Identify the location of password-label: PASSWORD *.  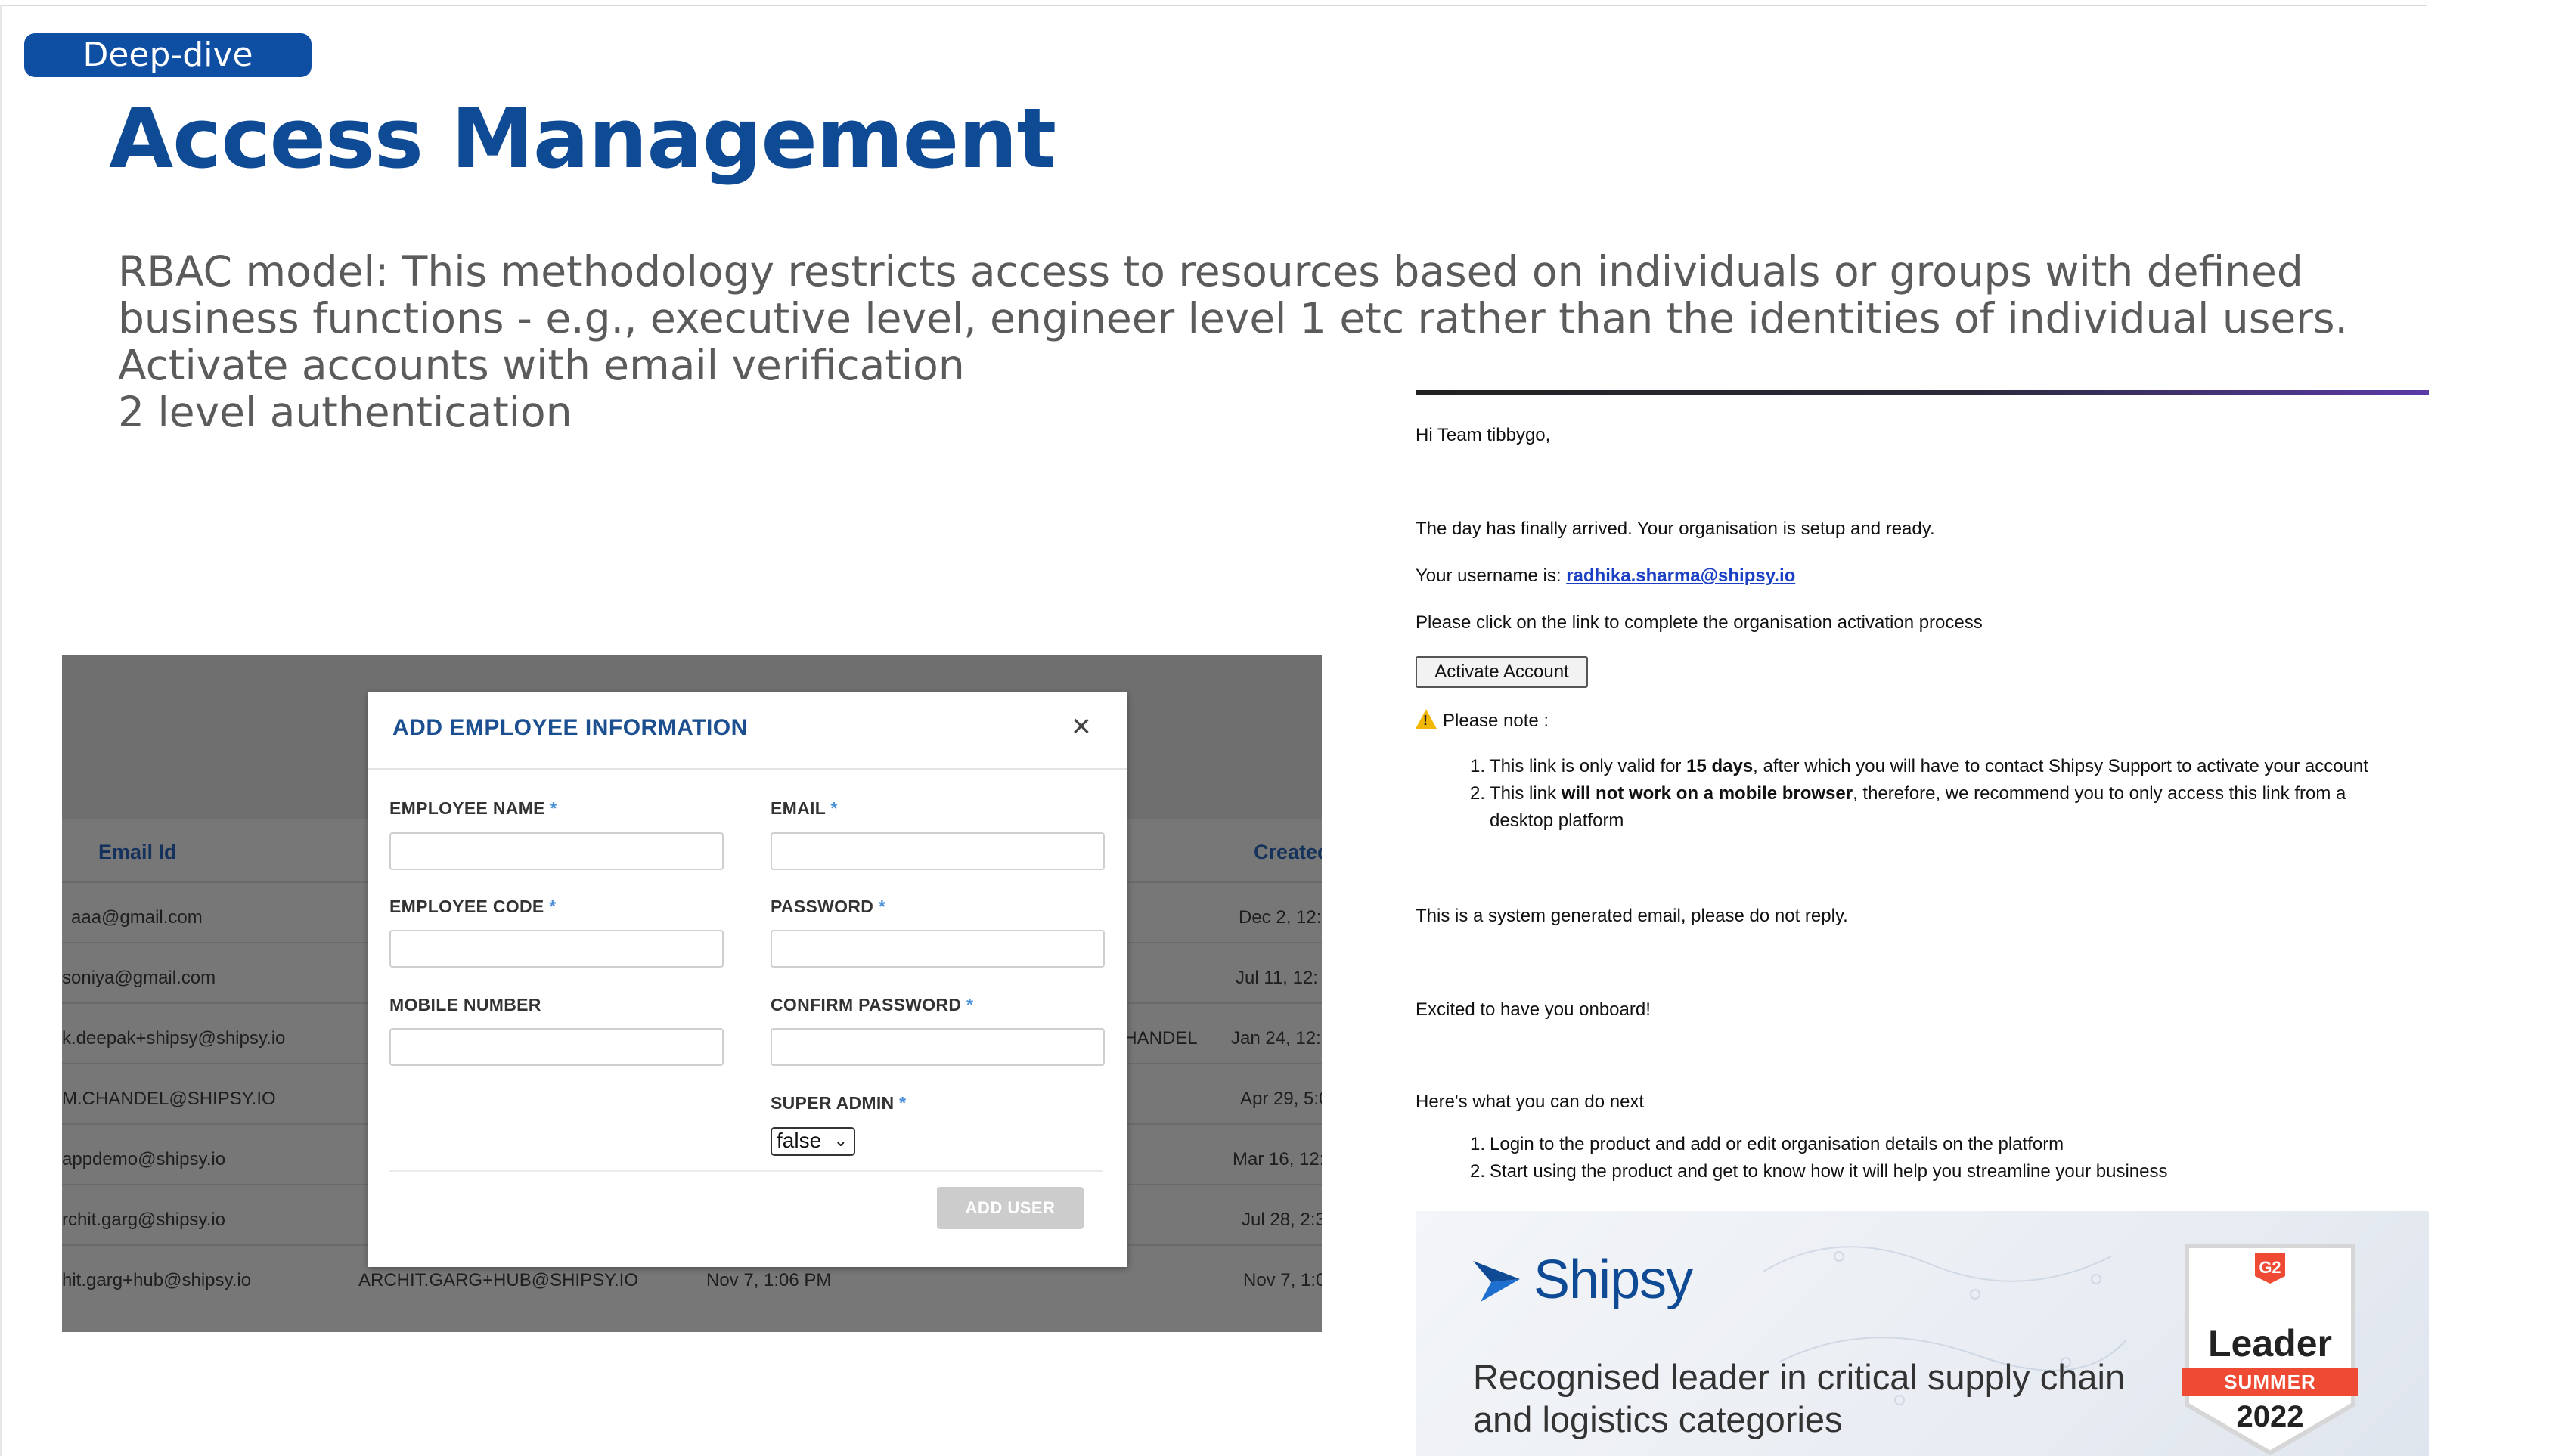
(828, 907).